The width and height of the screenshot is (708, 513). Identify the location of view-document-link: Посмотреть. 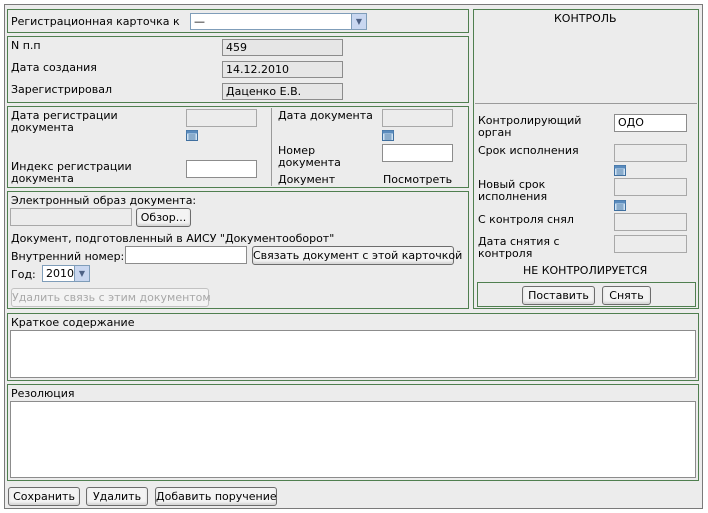
(417, 180).